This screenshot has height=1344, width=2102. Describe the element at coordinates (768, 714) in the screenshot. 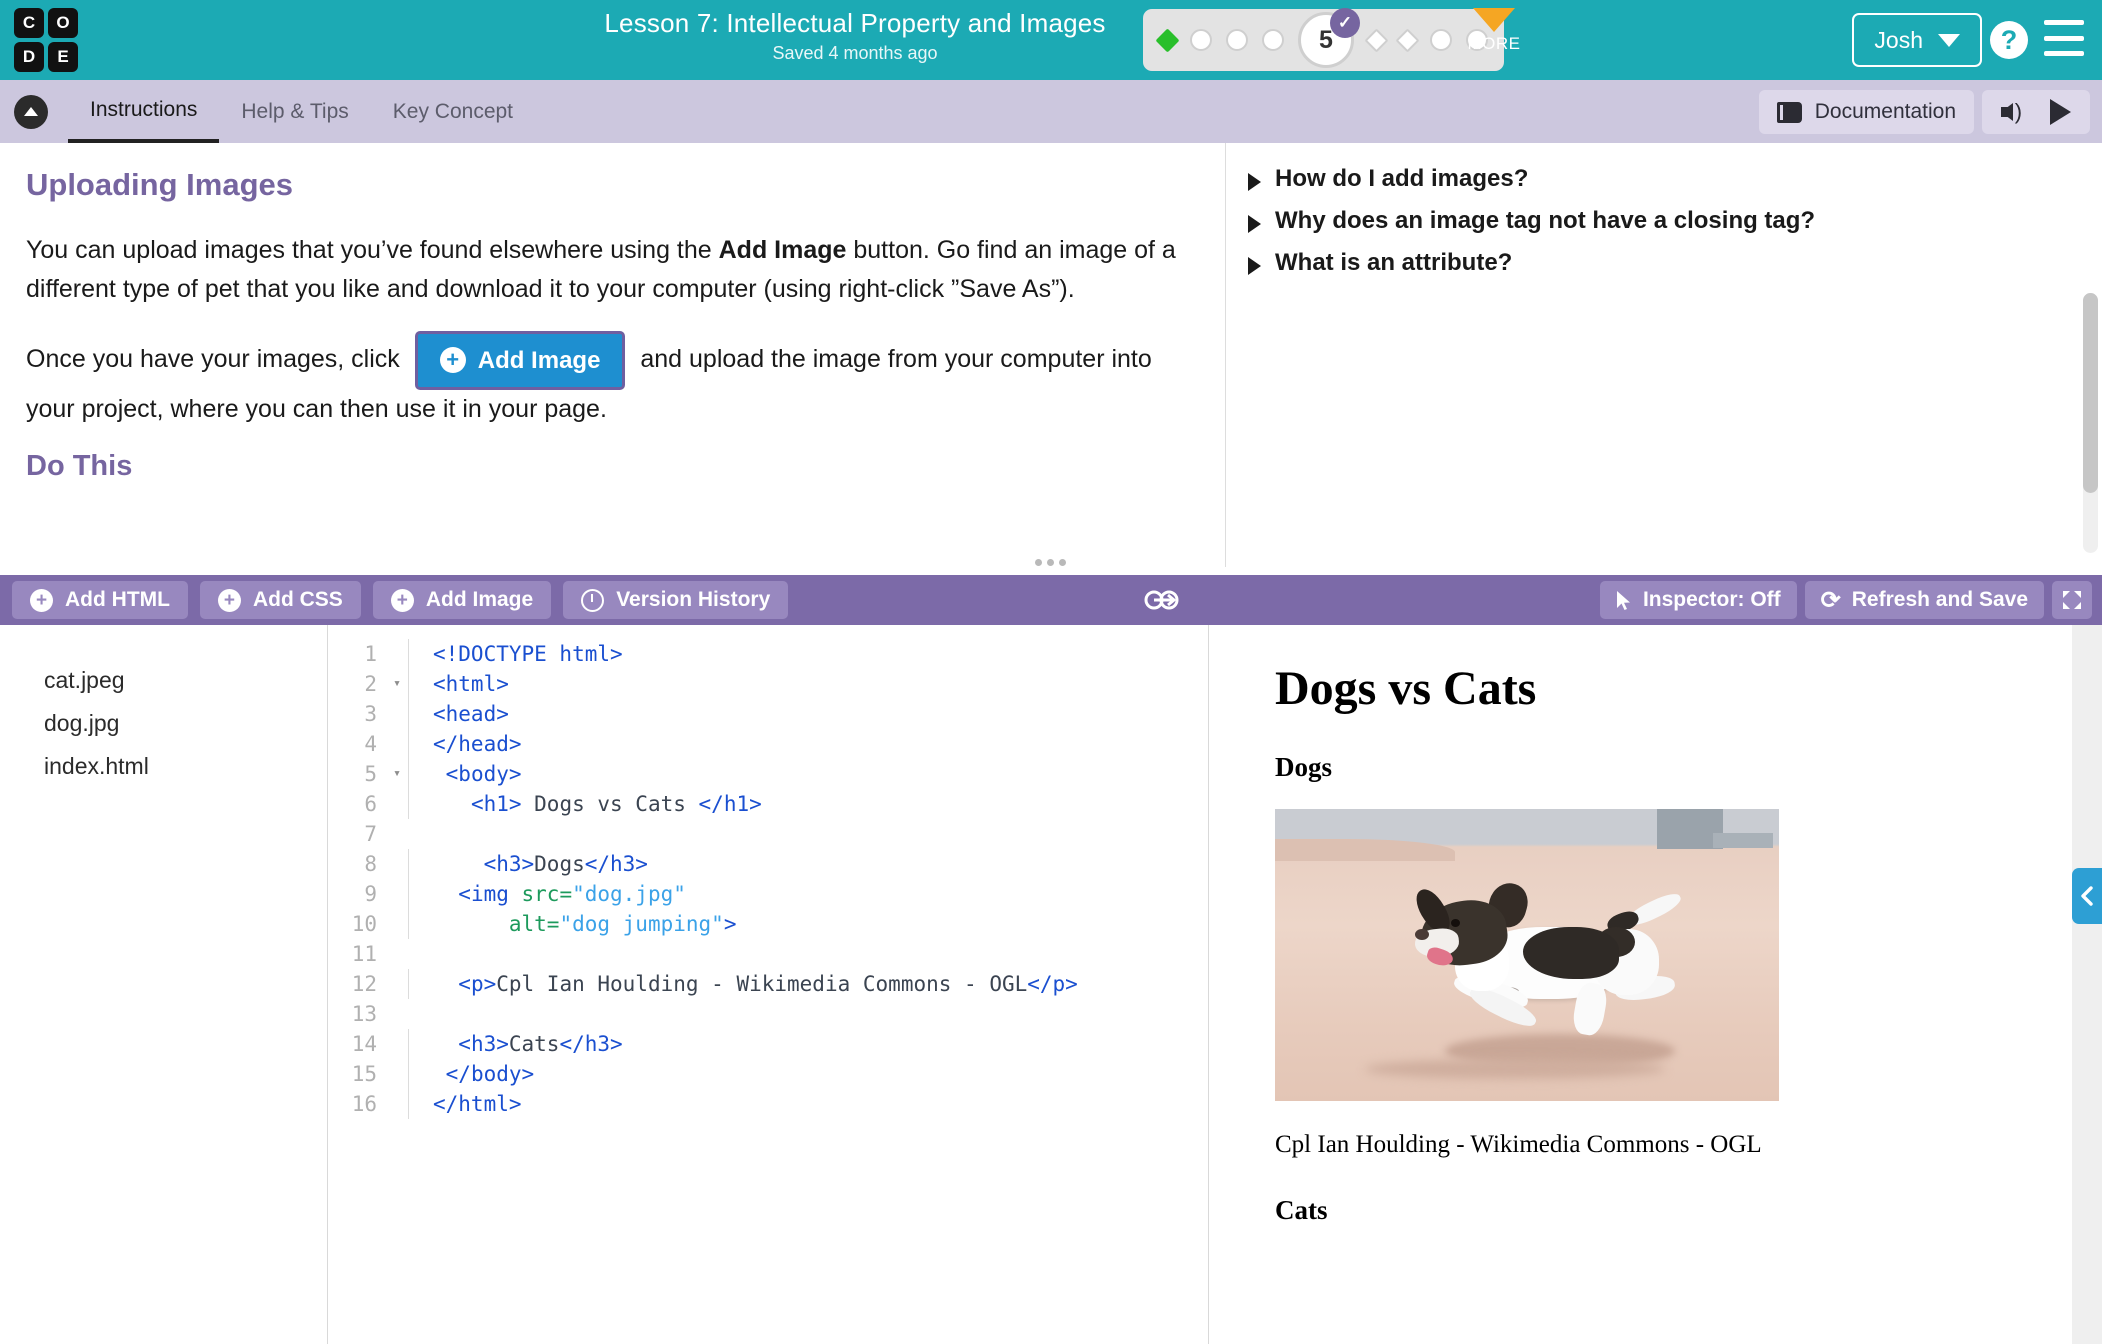

I see `code-line: 3 <head>` at that location.